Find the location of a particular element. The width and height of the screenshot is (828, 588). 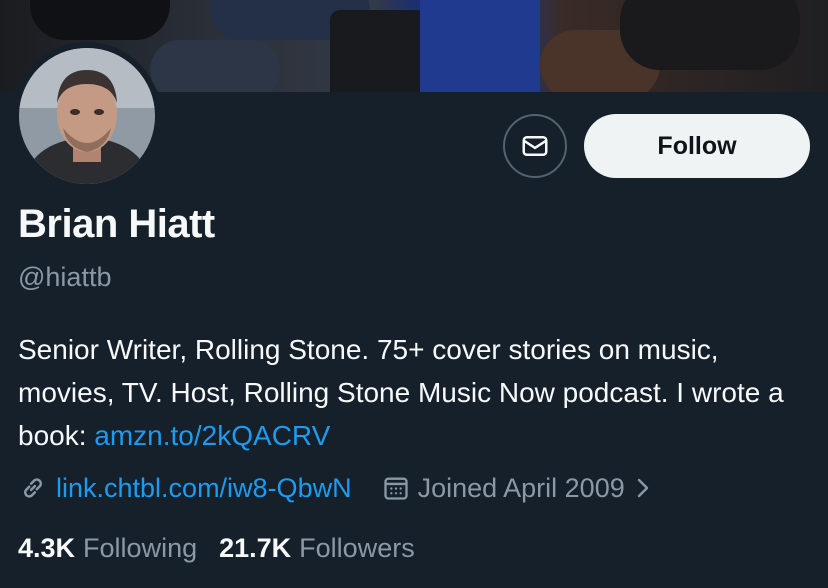

chevron-right-icon is located at coordinates (643, 488).